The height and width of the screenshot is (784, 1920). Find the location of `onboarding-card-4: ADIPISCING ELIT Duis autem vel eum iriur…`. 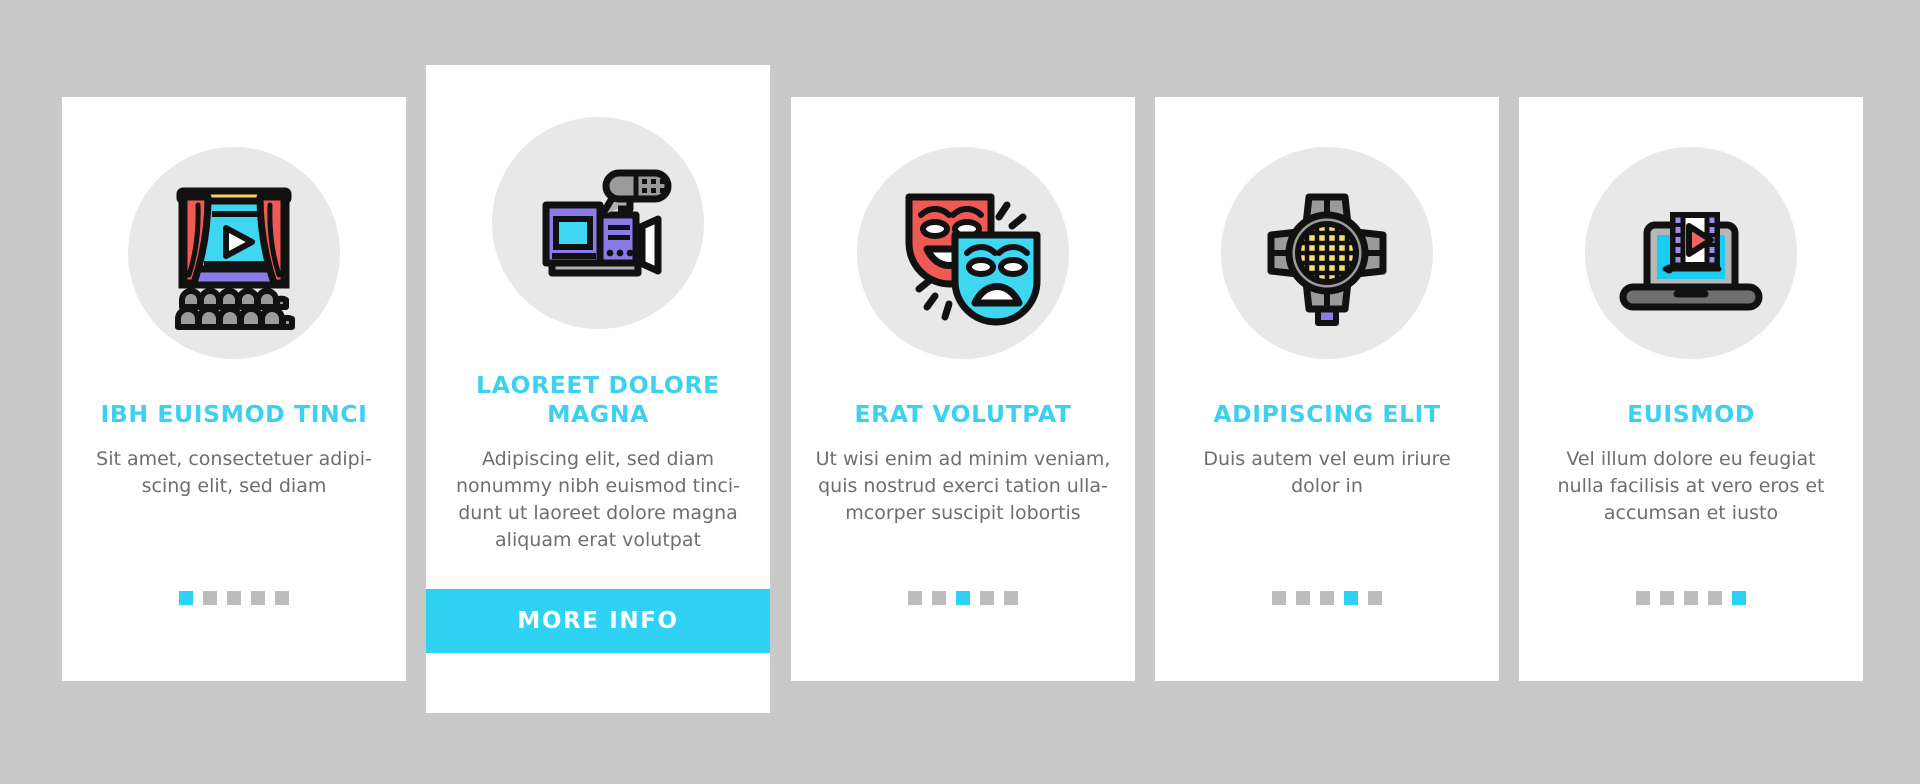

onboarding-card-4: ADIPISCING ELIT Duis autem vel eum iriur… is located at coordinates (1327, 389).